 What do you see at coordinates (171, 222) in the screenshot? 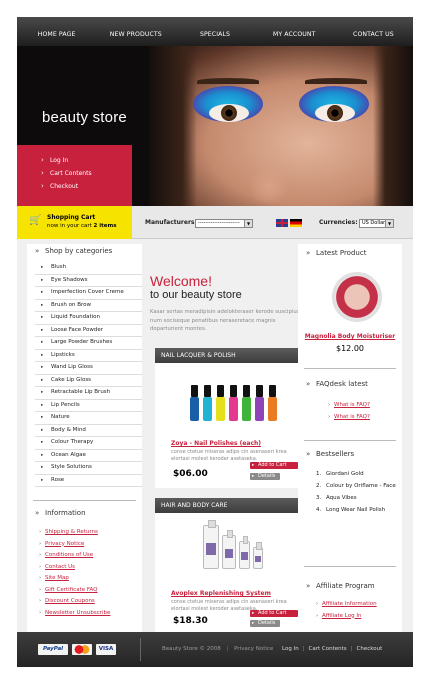
I see `manufacturers-label: Manufacturers:` at bounding box center [171, 222].